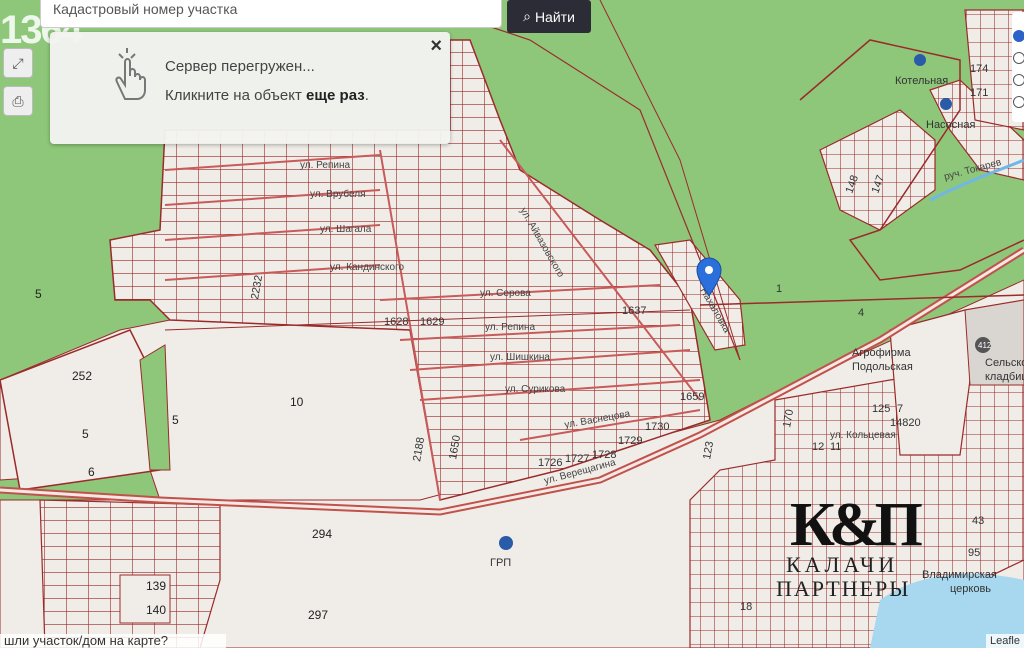 The image size is (1024, 648). What do you see at coordinates (861, 313) in the screenshot?
I see `label-4: 4` at bounding box center [861, 313].